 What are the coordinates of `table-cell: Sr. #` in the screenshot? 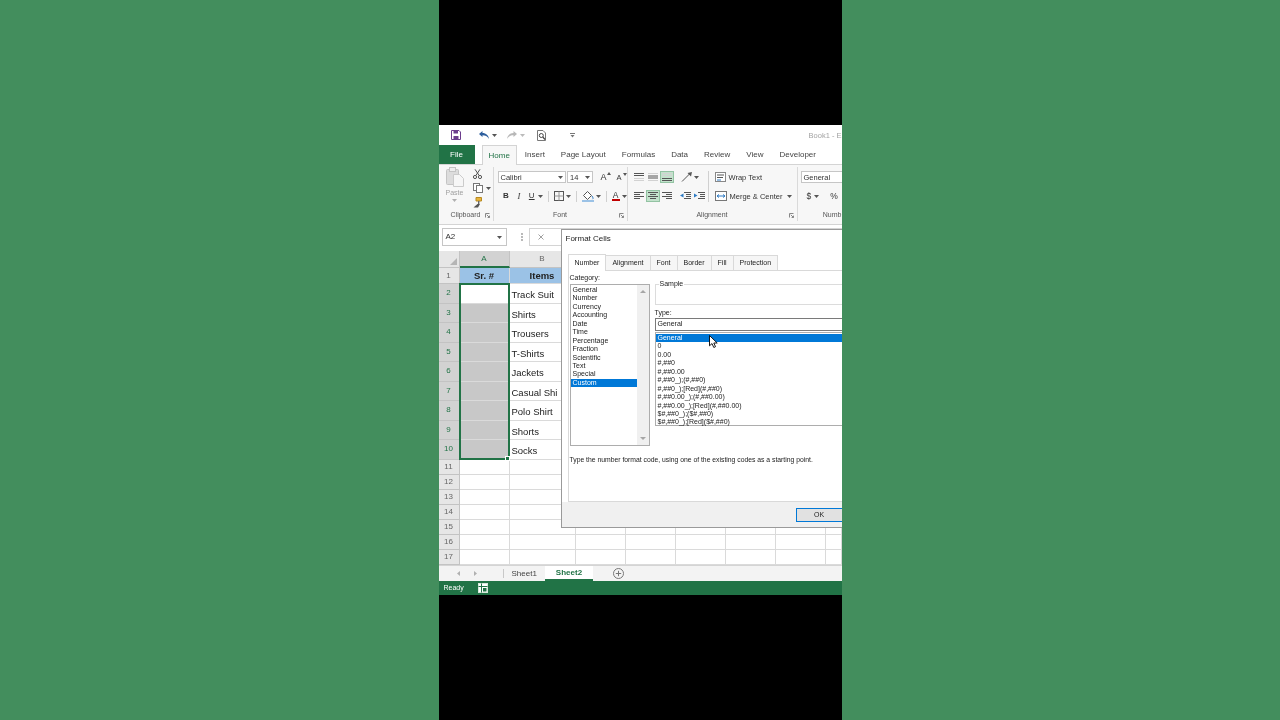 It's located at (484, 276).